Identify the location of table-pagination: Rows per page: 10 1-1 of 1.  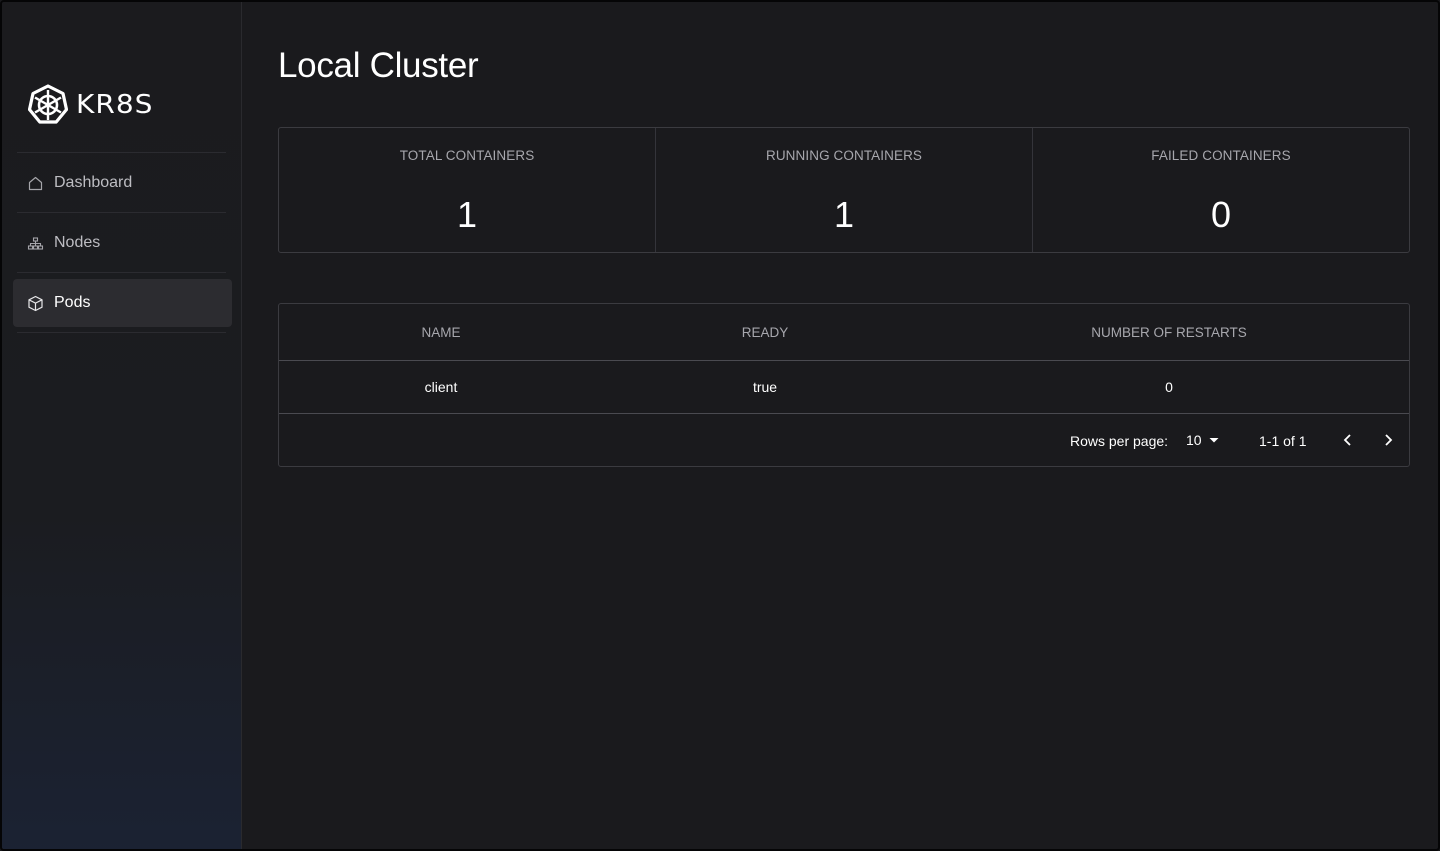
(844, 440).